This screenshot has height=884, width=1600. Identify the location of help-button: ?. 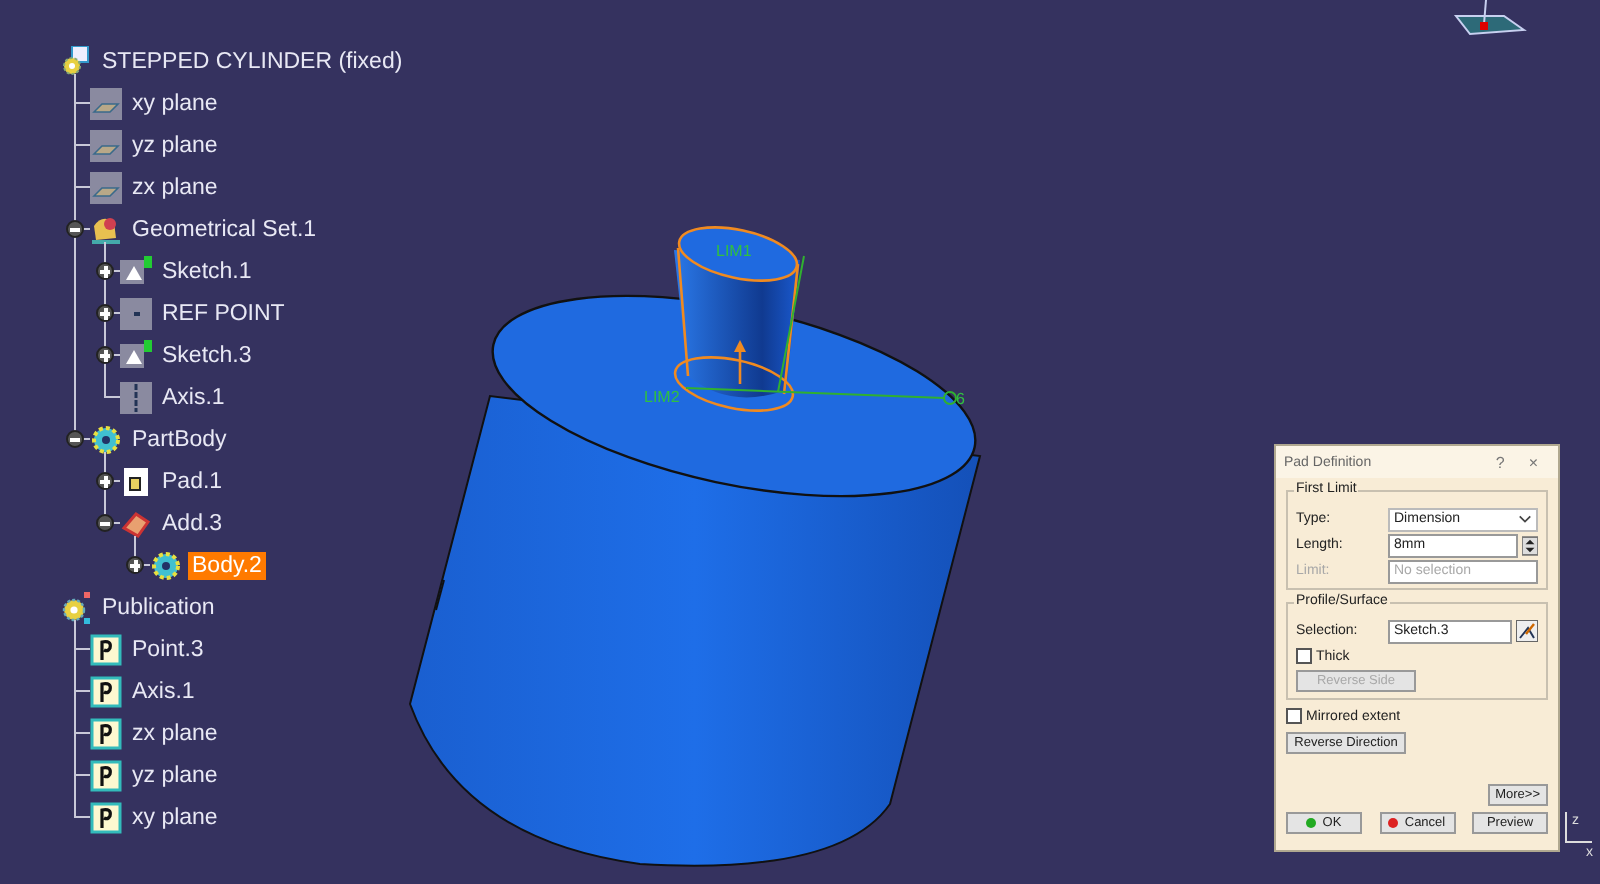
(1500, 462).